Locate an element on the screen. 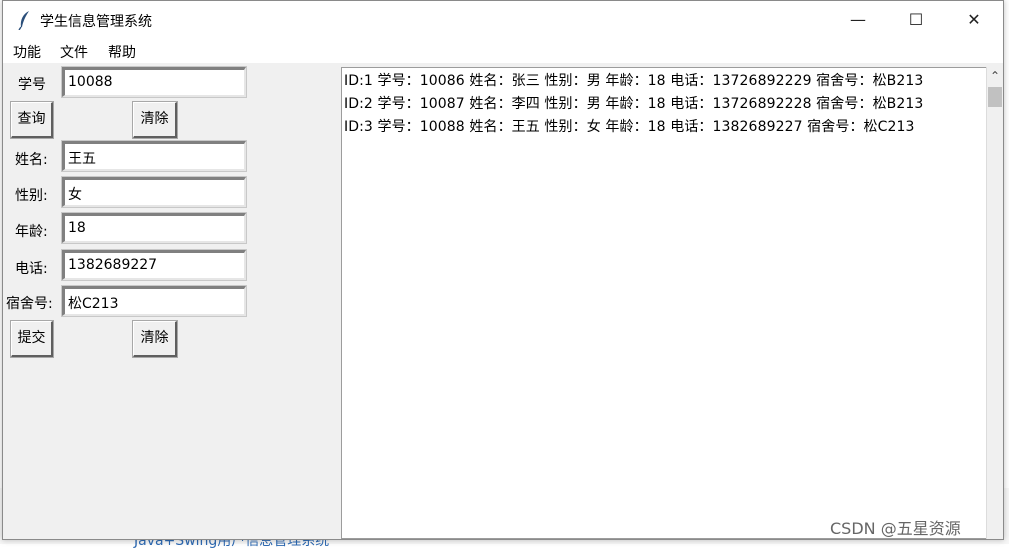 The height and width of the screenshot is (550, 1009). minimize-button: — is located at coordinates (858, 20).